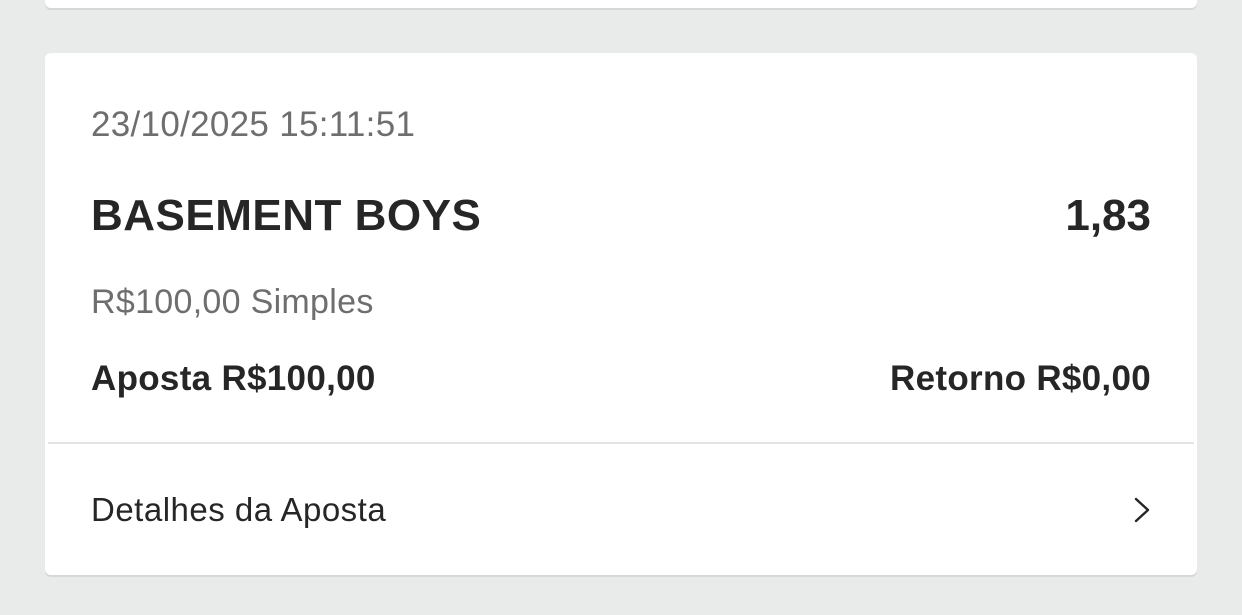 The height and width of the screenshot is (615, 1242). I want to click on bet-stake-type: R$100,00 Simples, so click(232, 302).